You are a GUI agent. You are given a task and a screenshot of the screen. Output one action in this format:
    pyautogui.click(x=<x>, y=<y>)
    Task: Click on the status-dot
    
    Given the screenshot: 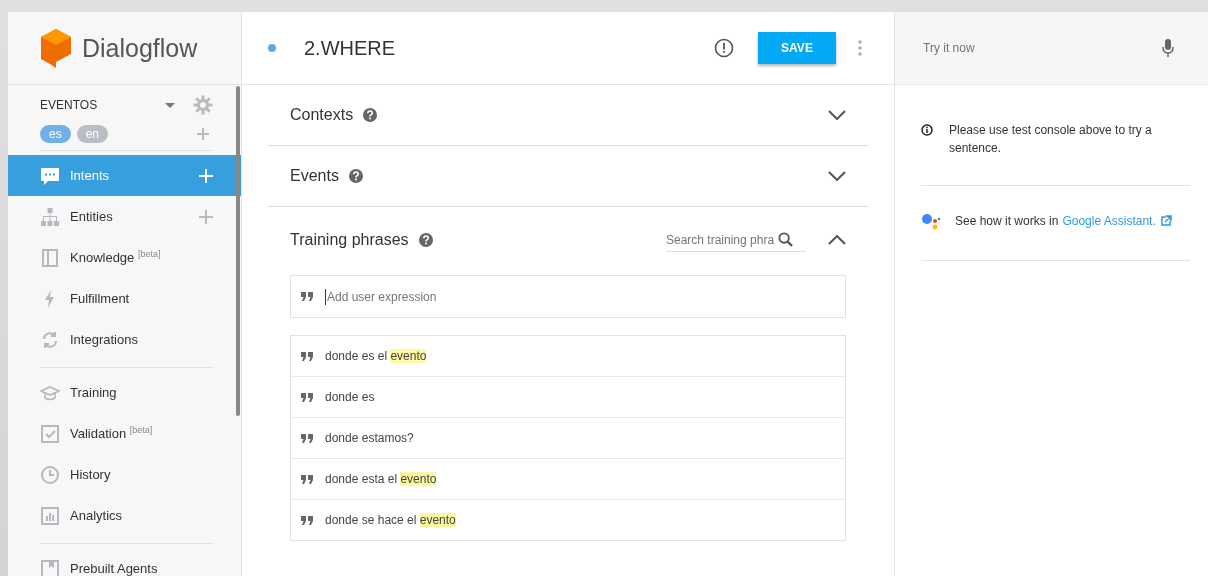 What is the action you would take?
    pyautogui.click(x=272, y=48)
    